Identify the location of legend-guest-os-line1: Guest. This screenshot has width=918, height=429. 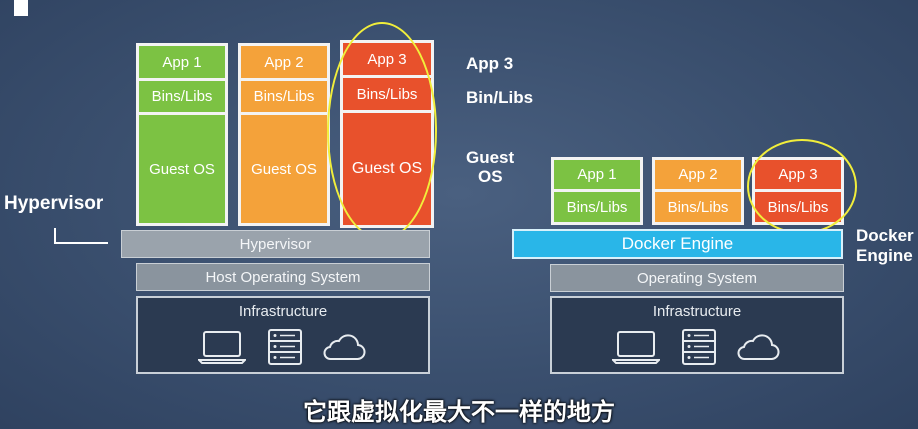
(490, 157).